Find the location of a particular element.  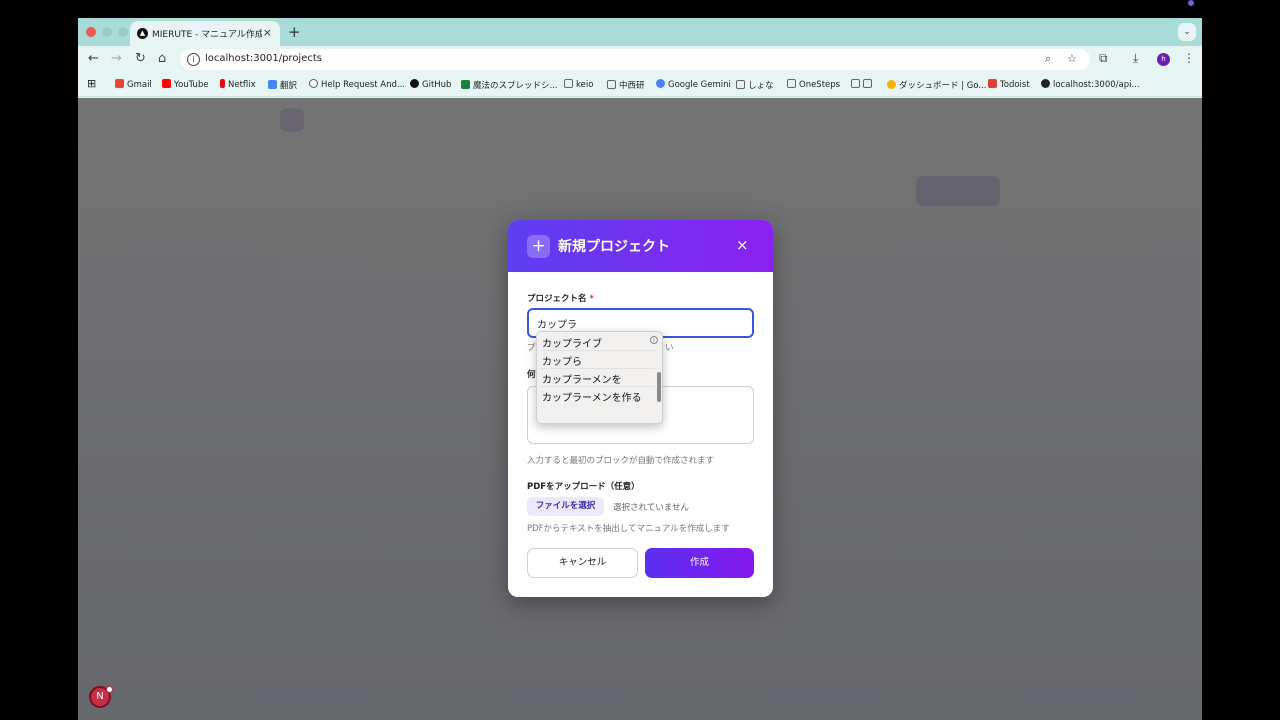

gmail-icon is located at coordinates (119, 83).